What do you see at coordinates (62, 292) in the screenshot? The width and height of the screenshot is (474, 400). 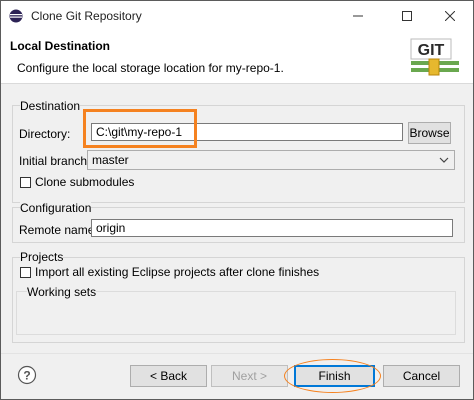 I see `working-sets-label: Working sets` at bounding box center [62, 292].